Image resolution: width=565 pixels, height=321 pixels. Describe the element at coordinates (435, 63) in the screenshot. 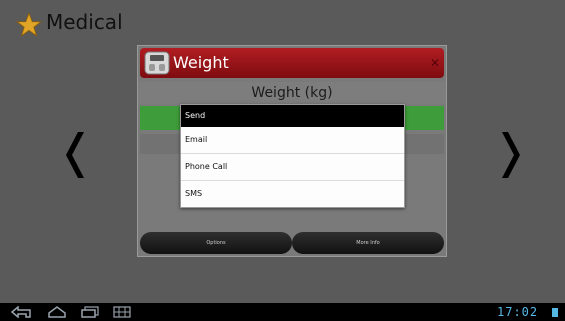

I see `close-icon: ✕` at that location.